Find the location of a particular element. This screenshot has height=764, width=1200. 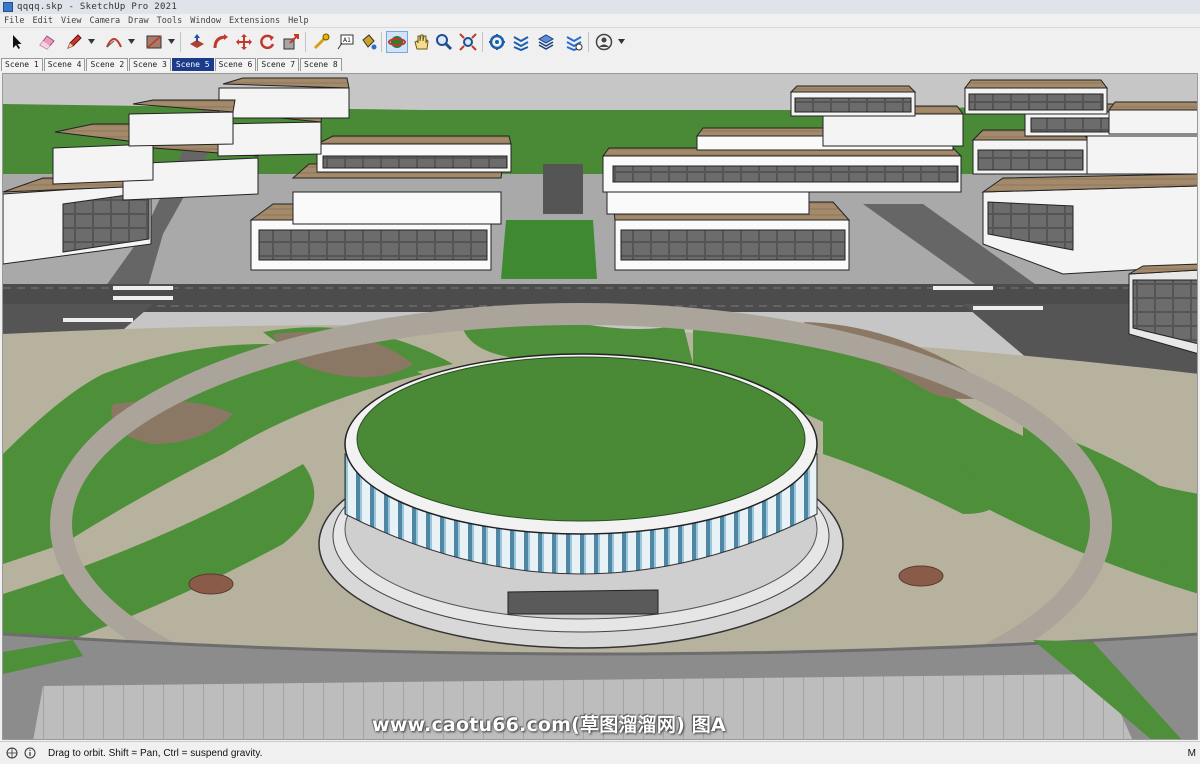

rectangle-icon is located at coordinates (154, 42).